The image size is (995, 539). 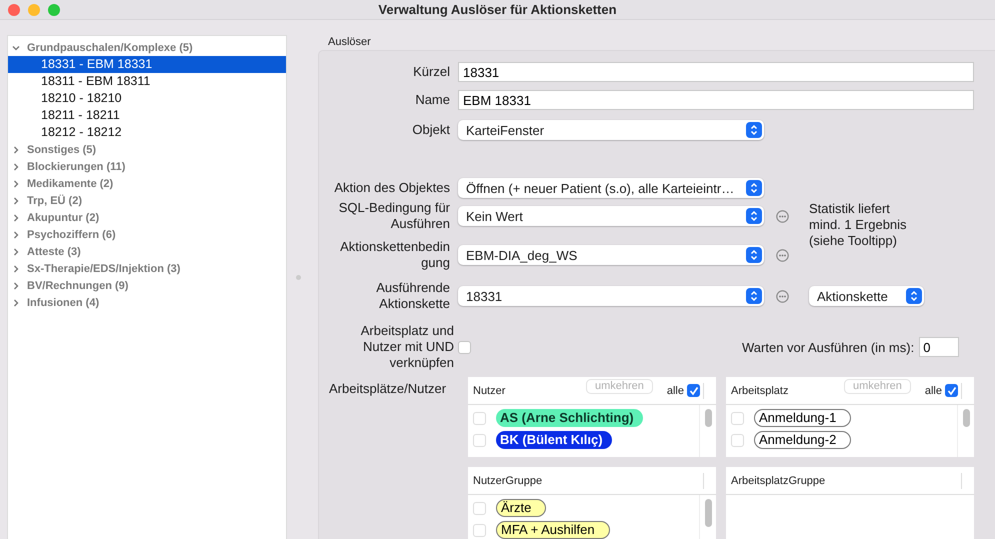 I want to click on tree-group: Atteste (3), so click(x=147, y=251).